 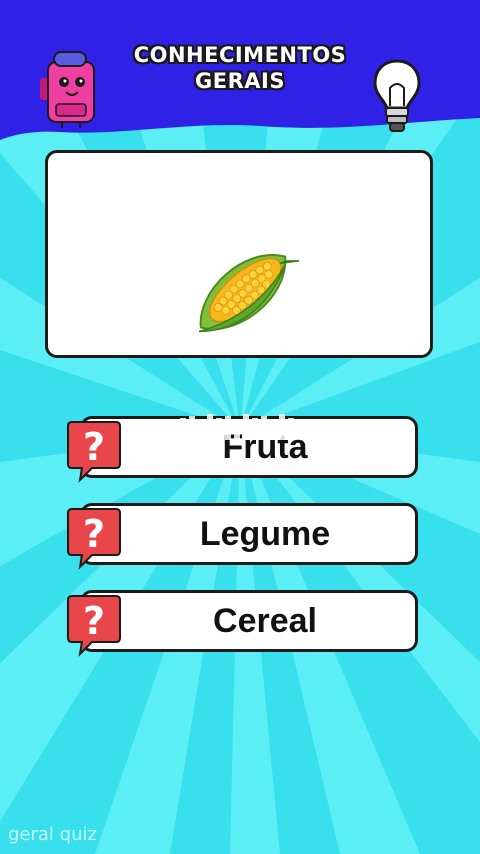 What do you see at coordinates (67, 89) in the screenshot?
I see `pink-backpack-mascot-icon` at bounding box center [67, 89].